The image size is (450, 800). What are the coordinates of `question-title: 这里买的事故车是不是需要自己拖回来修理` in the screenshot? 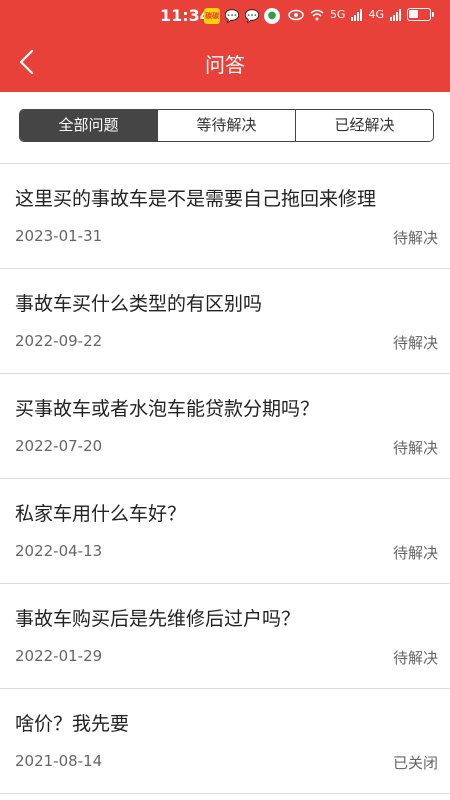 It's located at (196, 199).